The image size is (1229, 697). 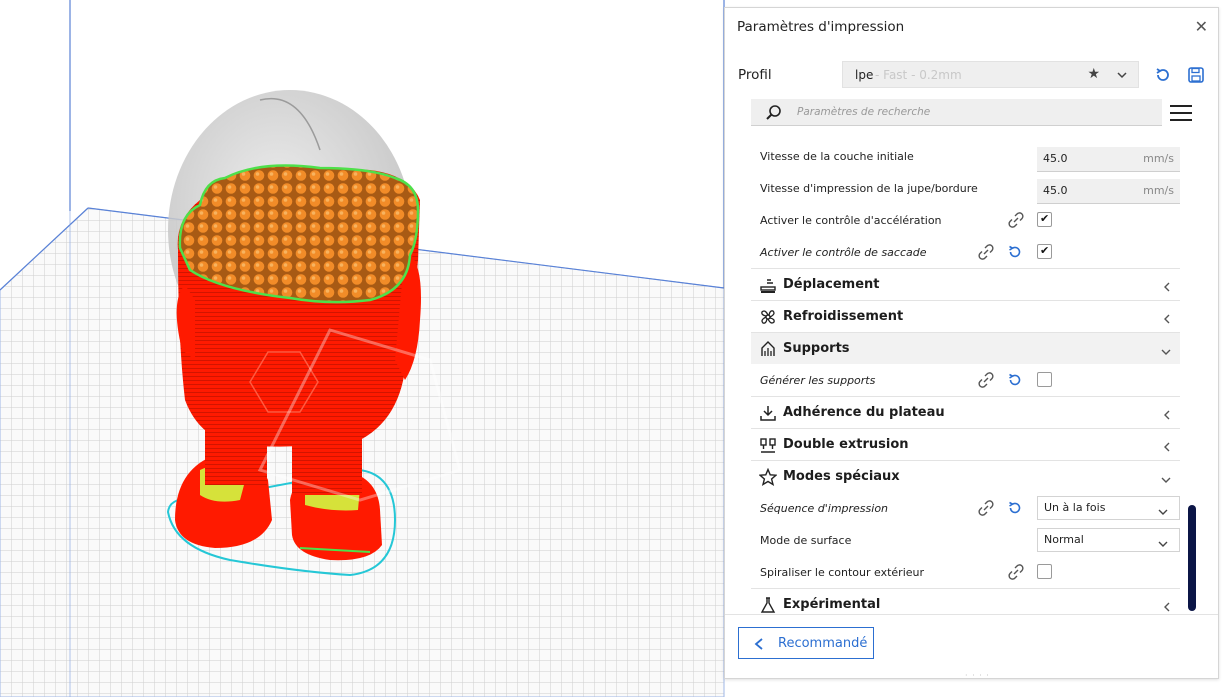 What do you see at coordinates (965, 380) in the screenshot?
I see `setting-row-generate-supports: Générer les supports` at bounding box center [965, 380].